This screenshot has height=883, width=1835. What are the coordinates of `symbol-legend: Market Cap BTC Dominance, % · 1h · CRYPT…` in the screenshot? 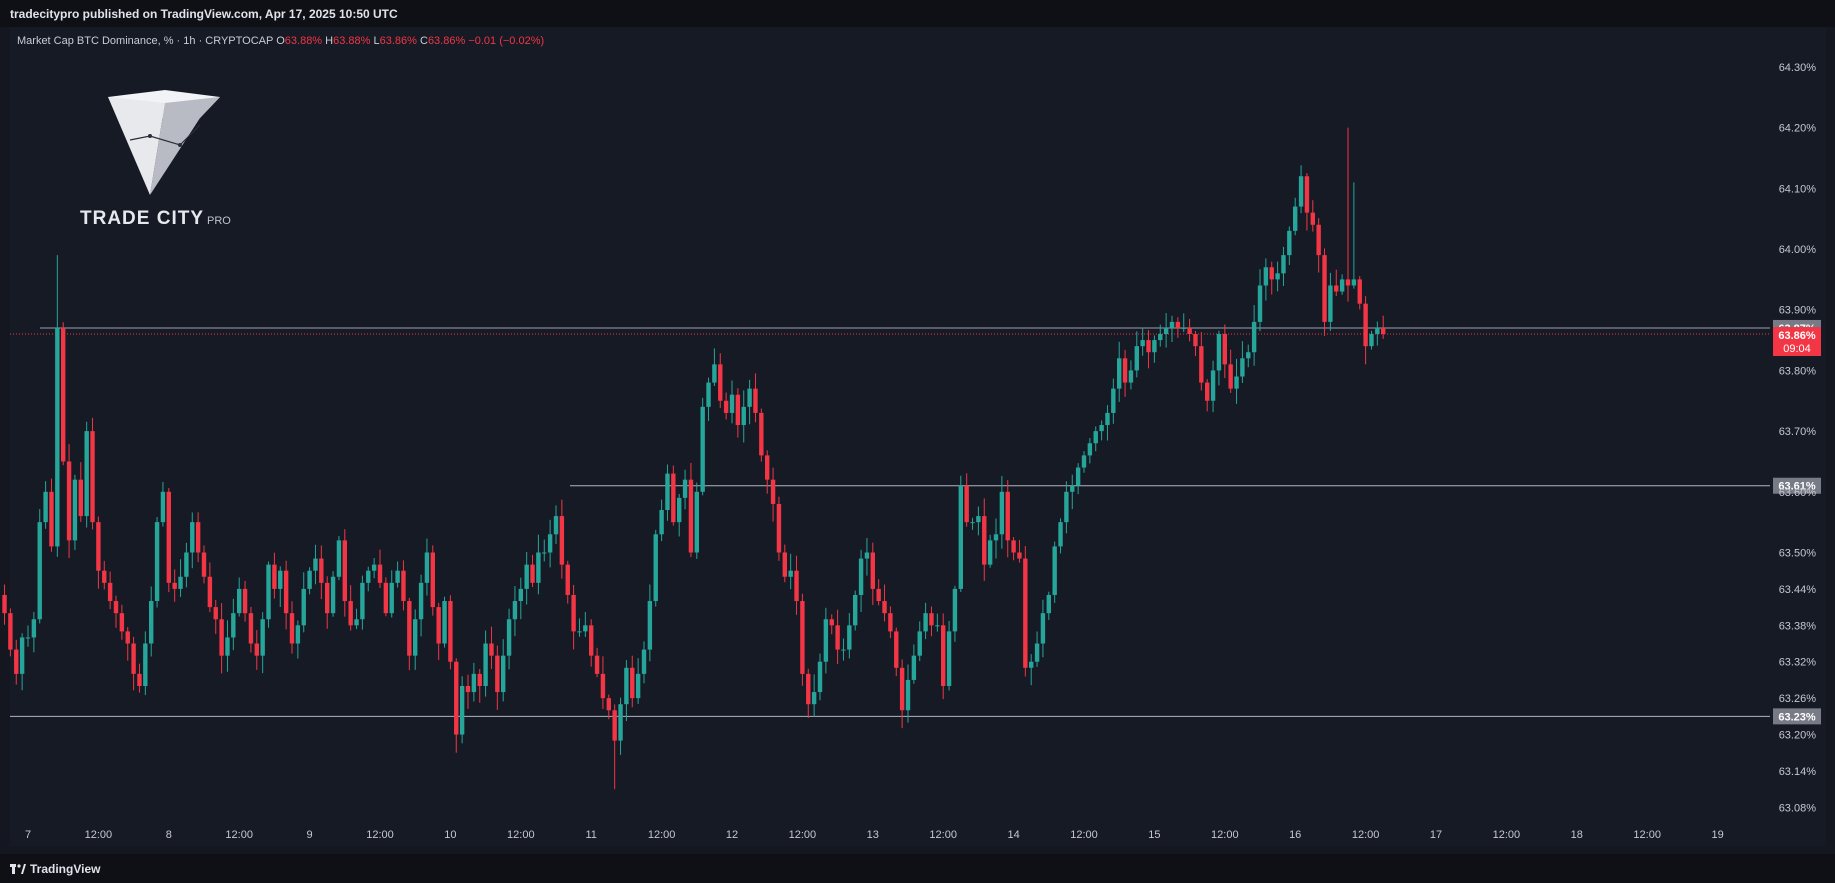 It's located at (280, 41).